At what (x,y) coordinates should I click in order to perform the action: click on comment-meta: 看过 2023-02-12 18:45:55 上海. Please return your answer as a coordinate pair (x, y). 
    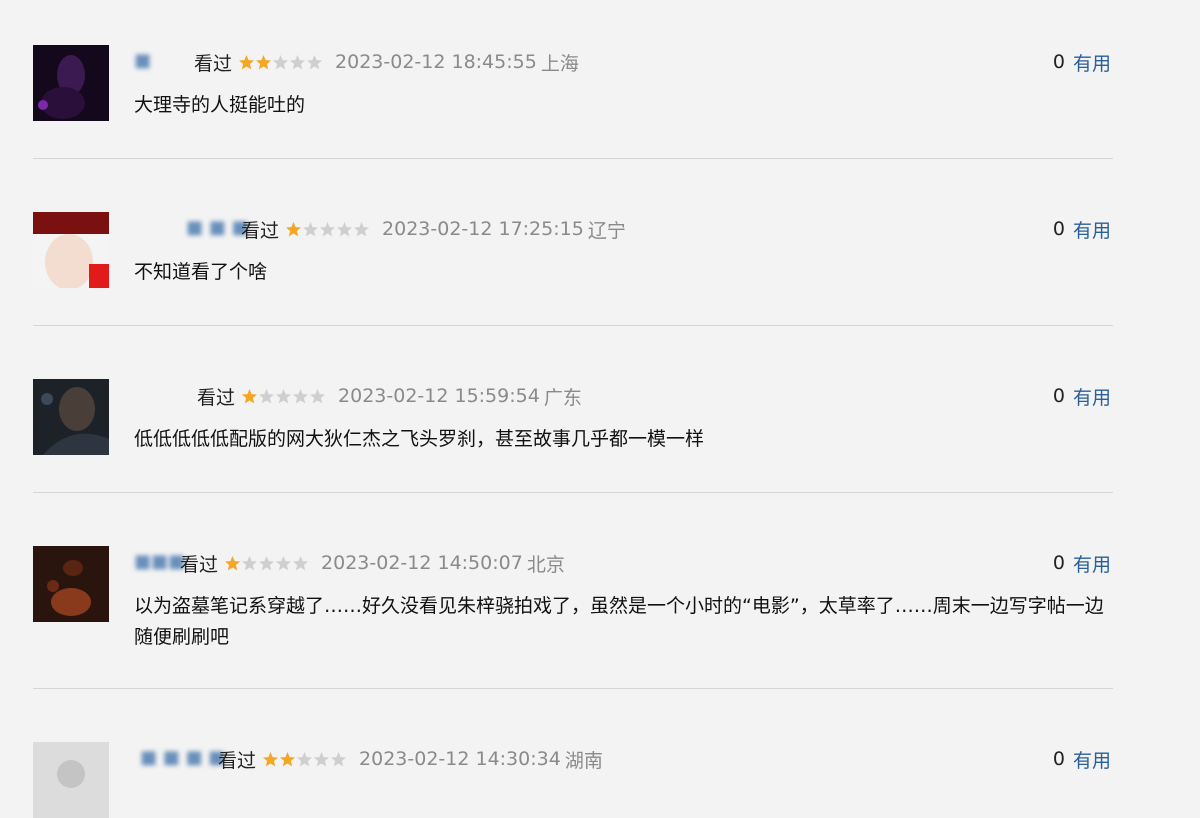
    Looking at the image, I should click on (386, 62).